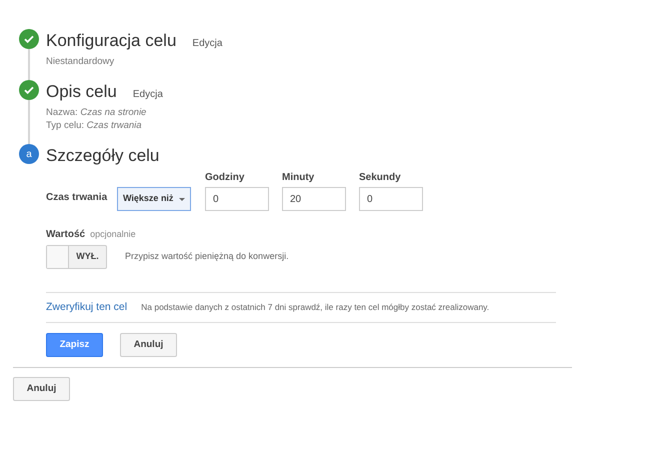 This screenshot has width=671, height=456. What do you see at coordinates (81, 61) in the screenshot?
I see `step-detail: Niestandardowy` at bounding box center [81, 61].